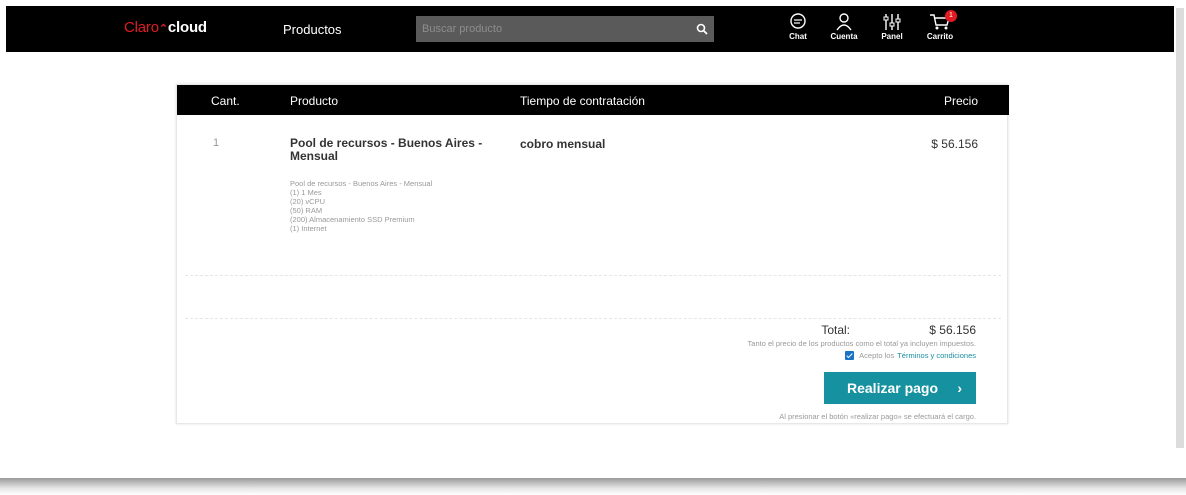  Describe the element at coordinates (892, 22) in the screenshot. I see `panel-icon` at that location.